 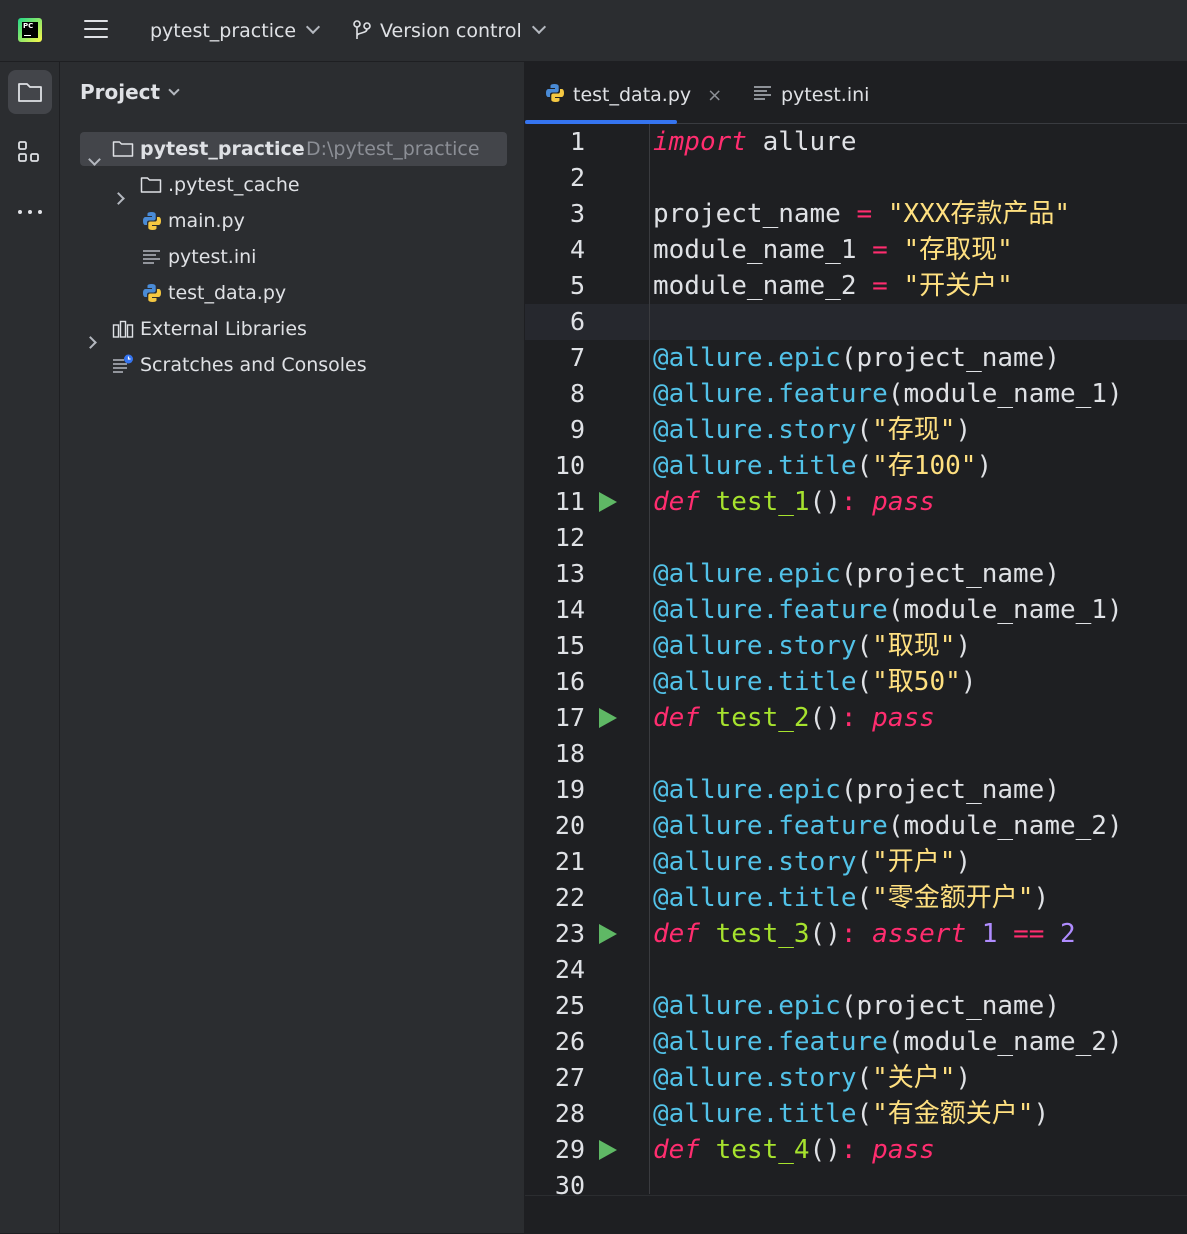 I want to click on code-token: pass, so click(x=903, y=718).